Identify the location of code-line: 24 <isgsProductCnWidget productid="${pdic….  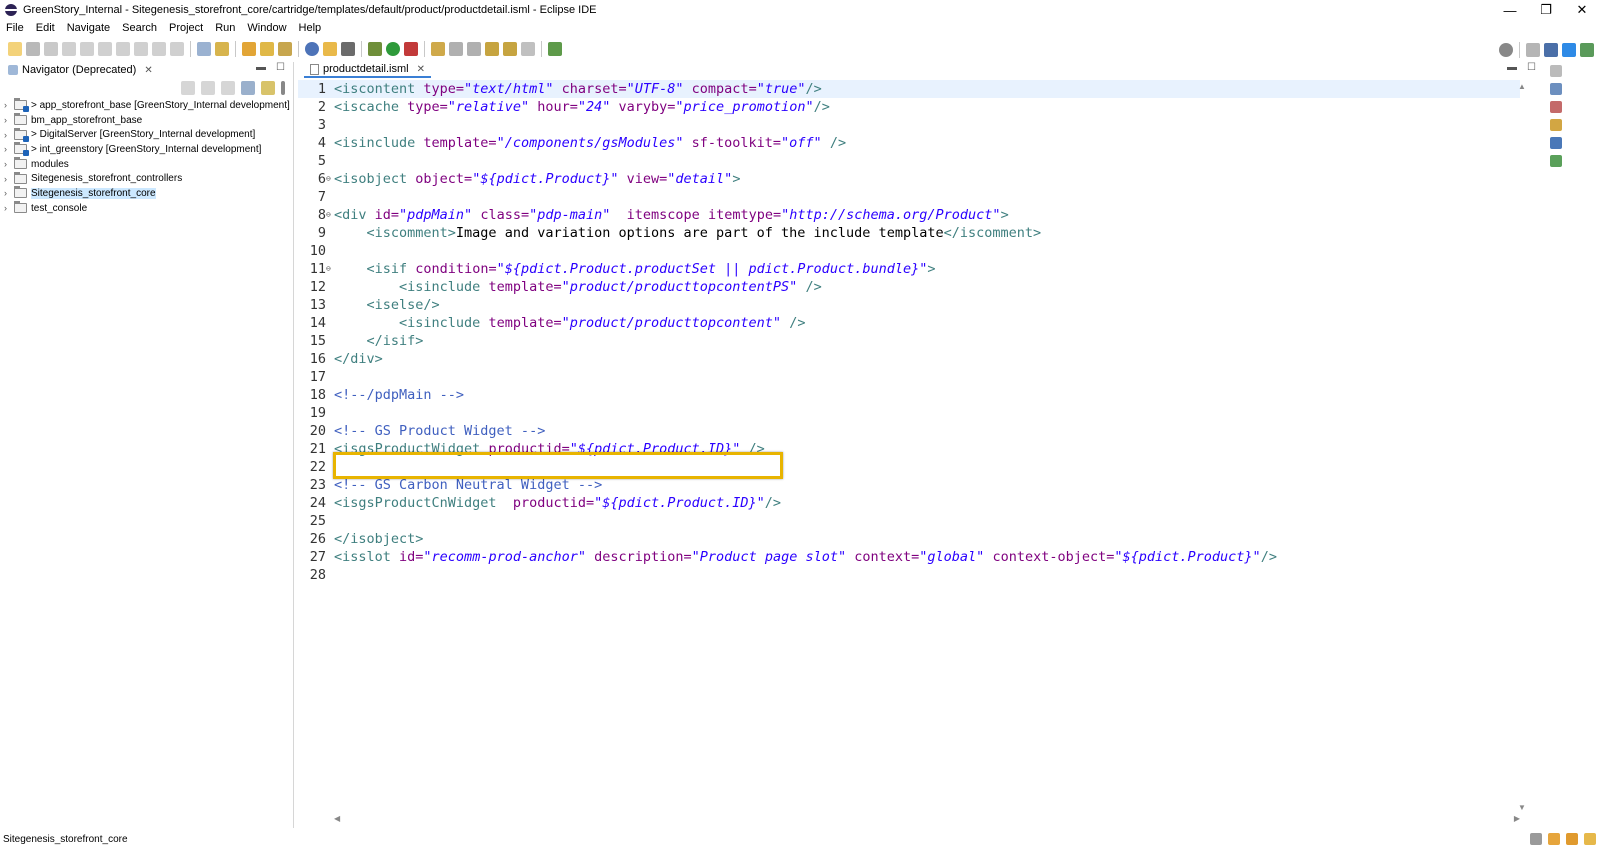
(909, 503).